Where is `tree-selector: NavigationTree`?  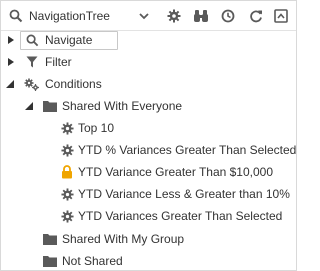
tree-selector: NavigationTree is located at coordinates (59, 16).